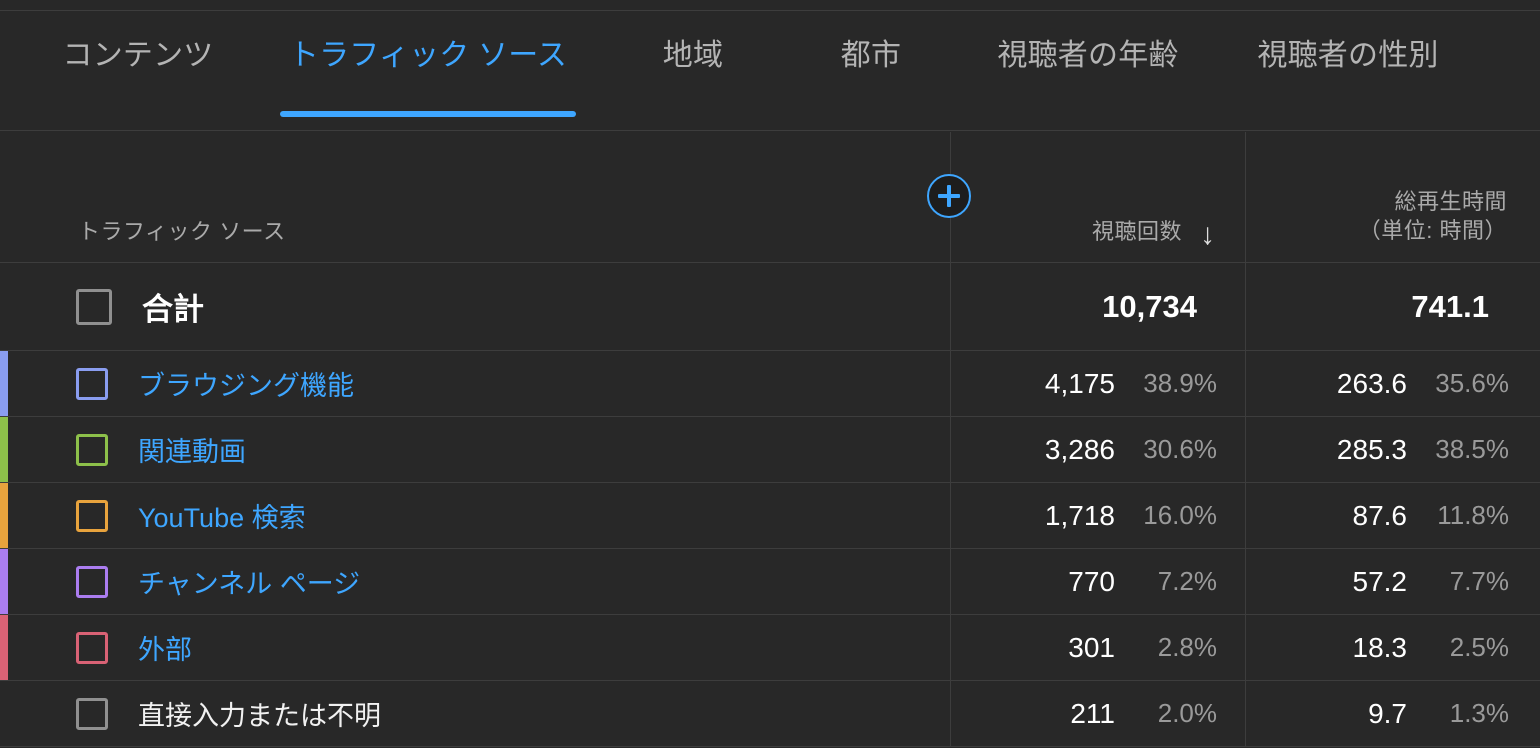 This screenshot has height=748, width=1540. I want to click on row-views-cell: 4,175 38.9%, so click(1098, 383).